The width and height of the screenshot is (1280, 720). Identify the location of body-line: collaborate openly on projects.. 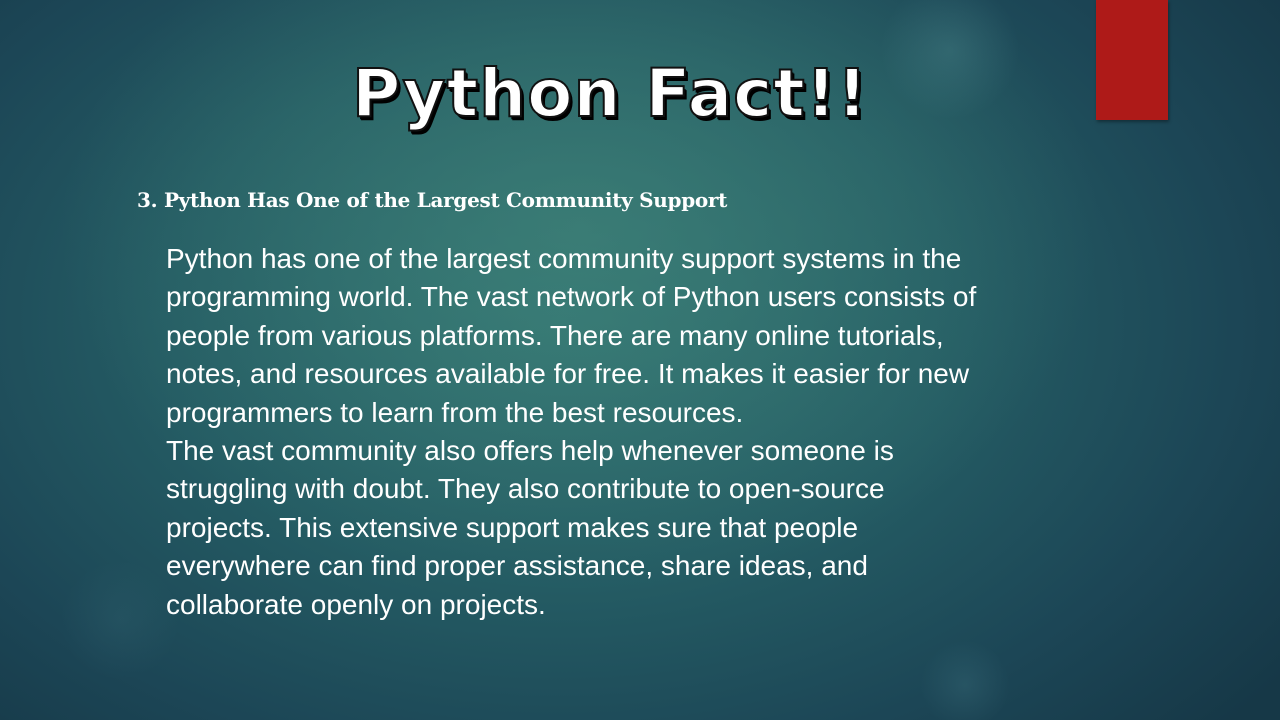
(356, 604).